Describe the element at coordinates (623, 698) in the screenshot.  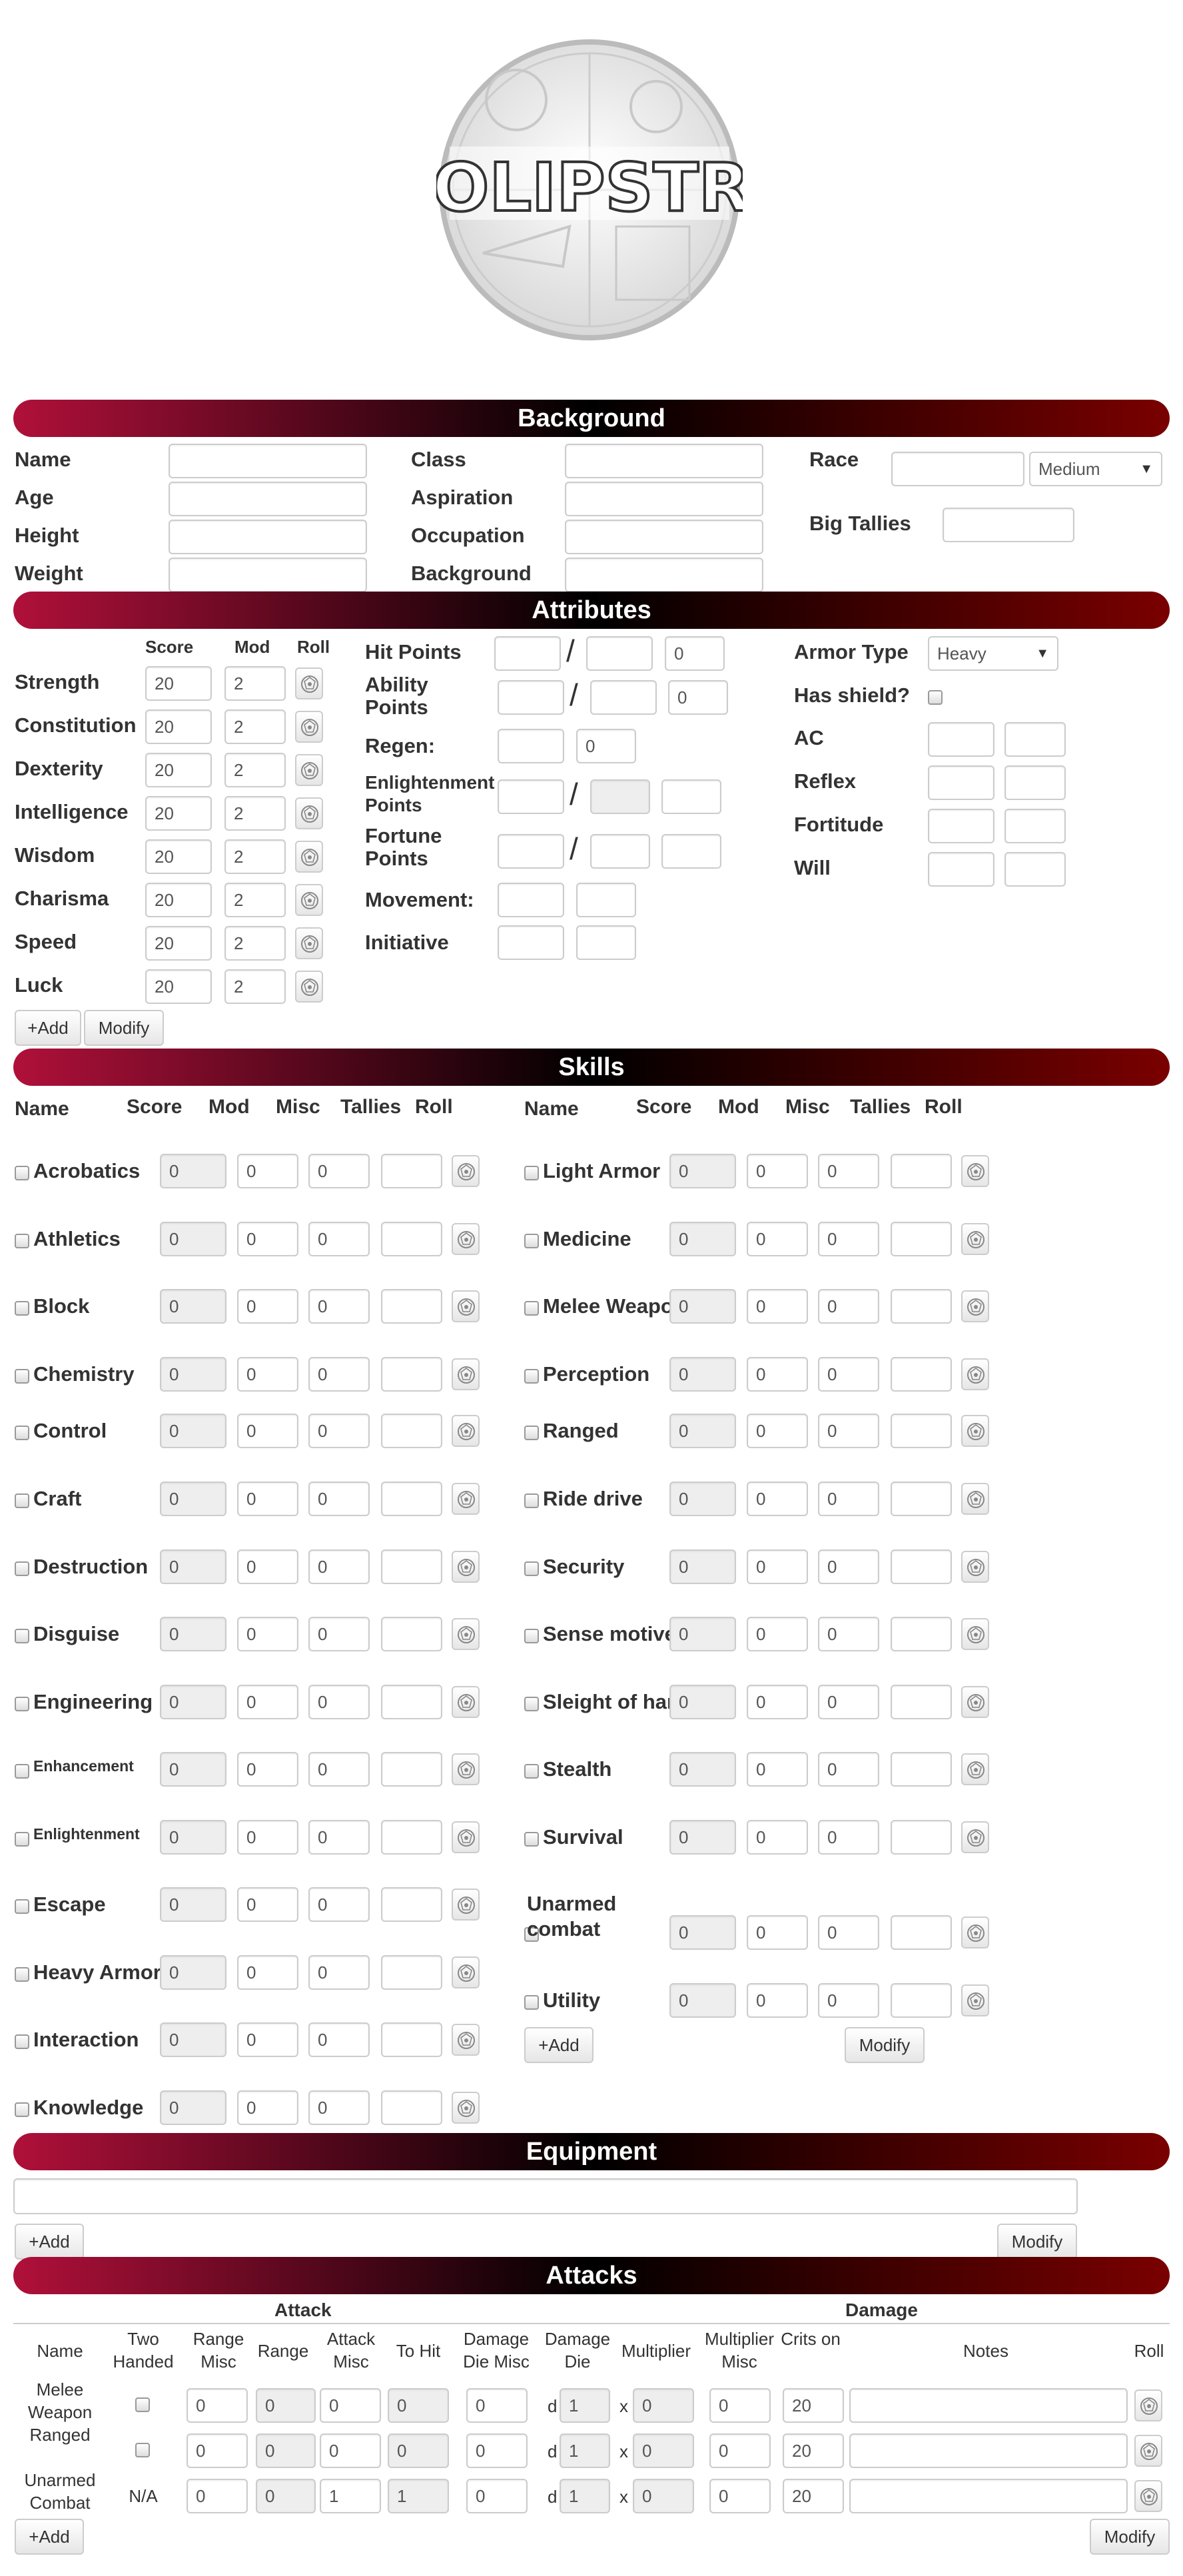
I see `ability-points-max` at that location.